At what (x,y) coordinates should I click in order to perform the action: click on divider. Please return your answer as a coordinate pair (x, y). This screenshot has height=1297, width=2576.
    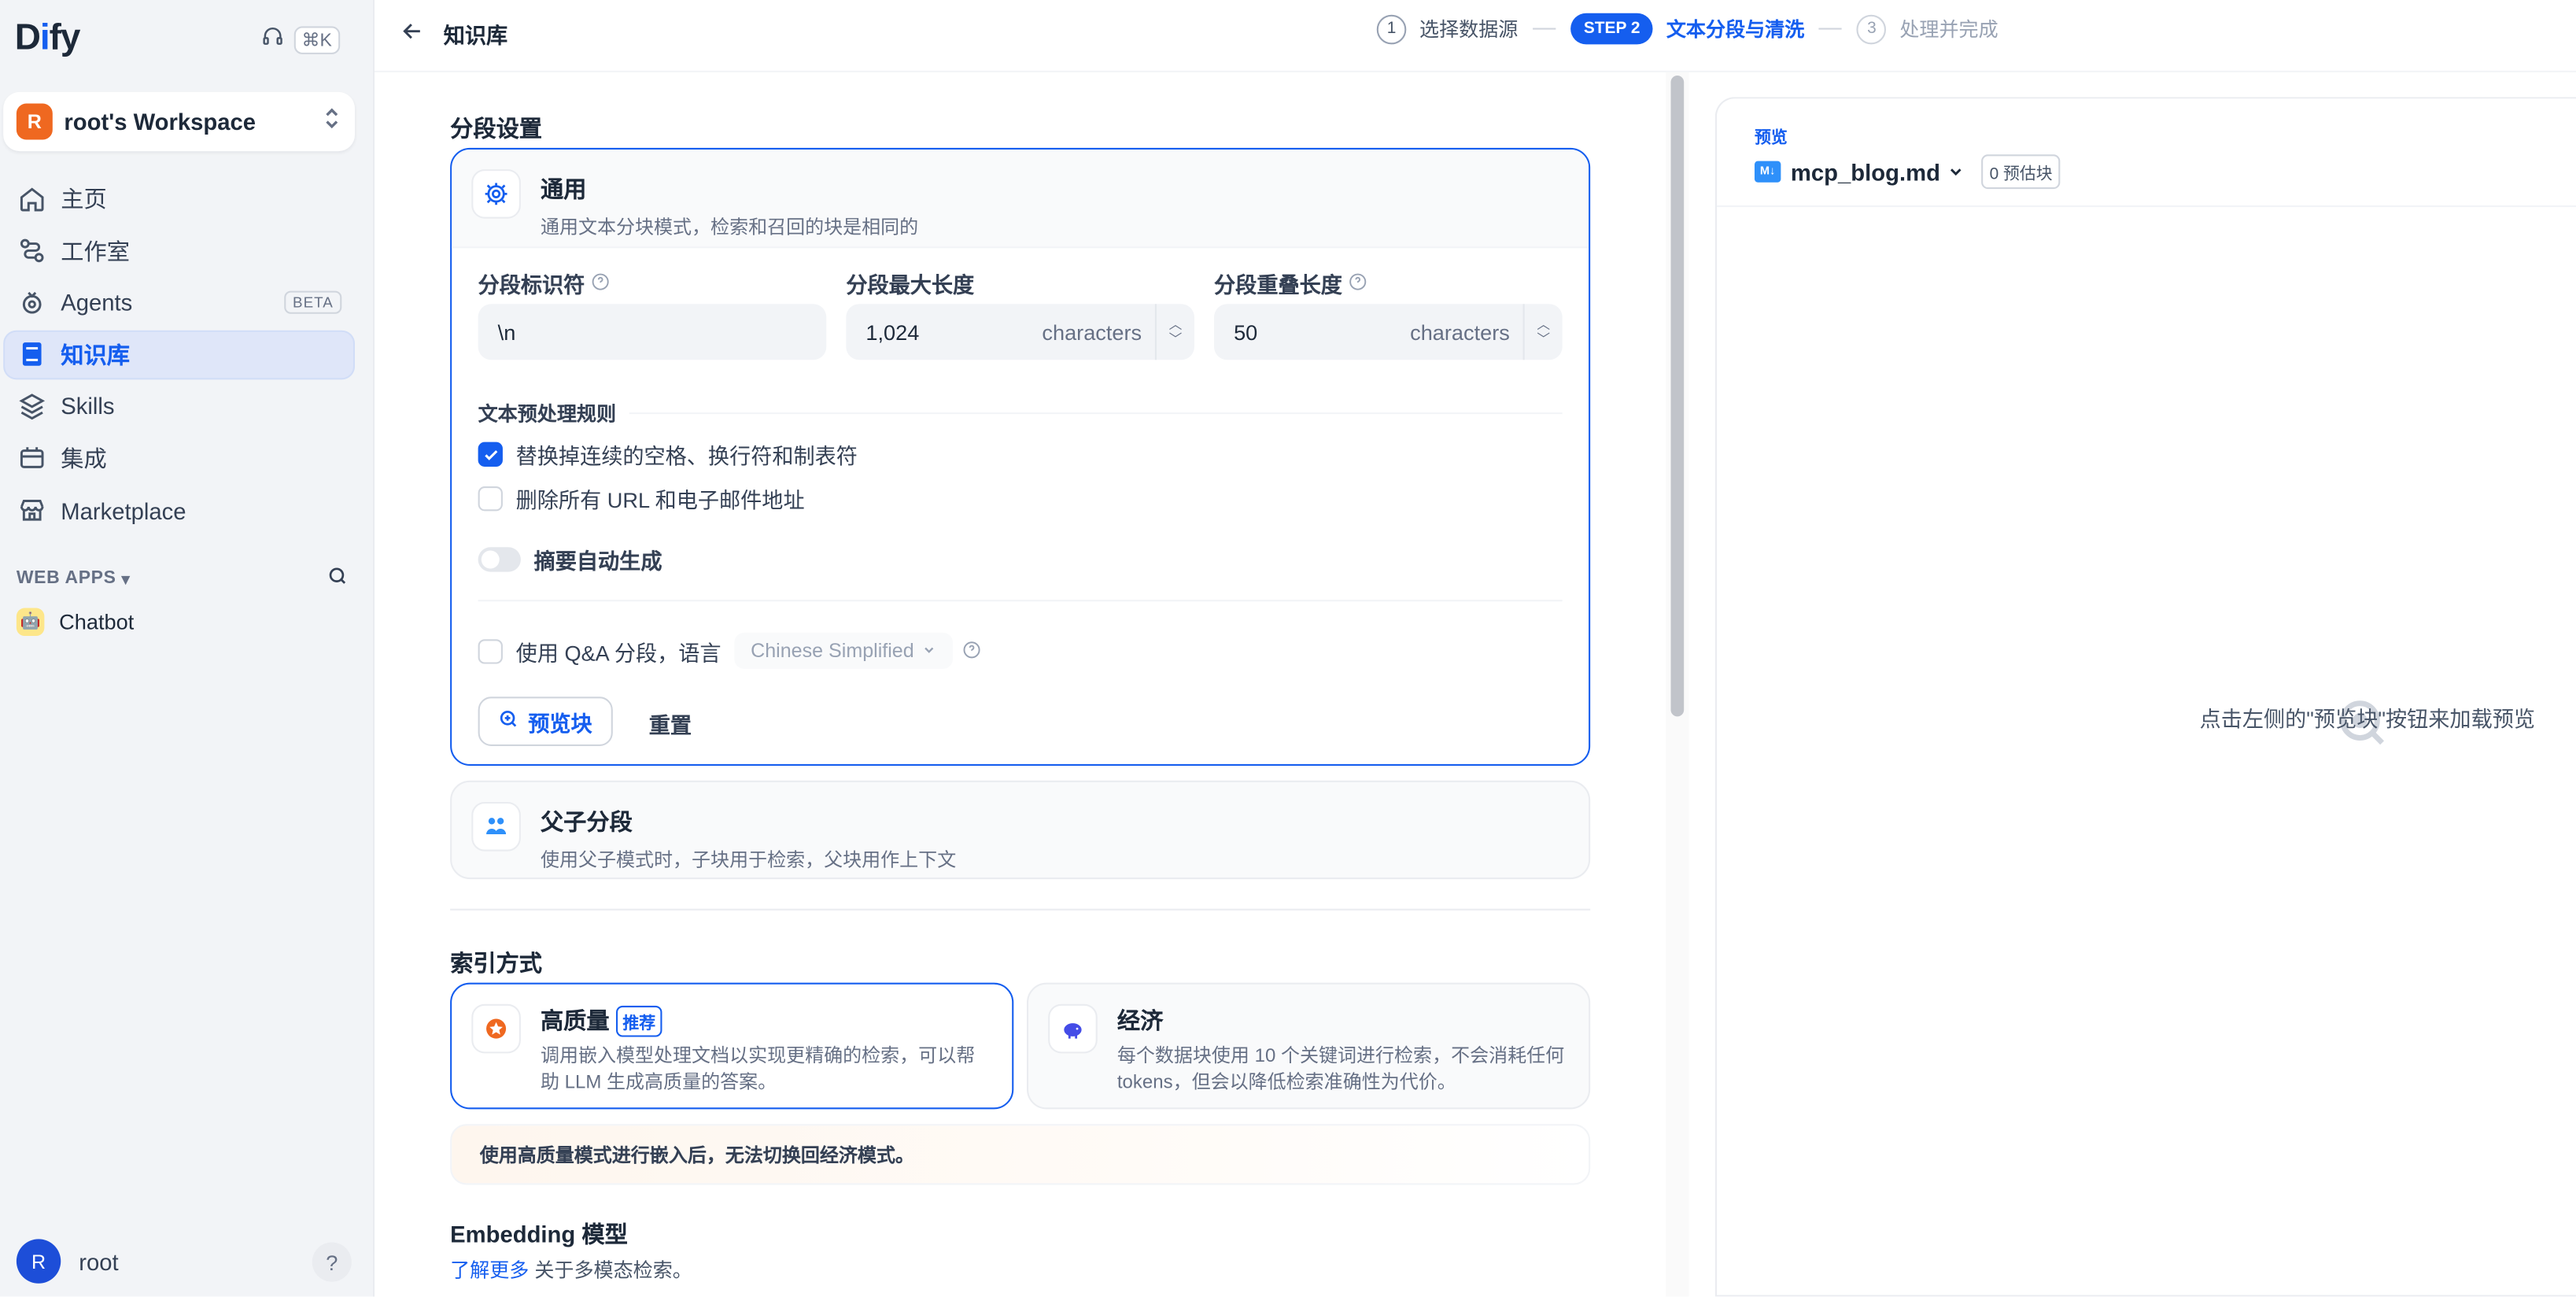
    Looking at the image, I should click on (1020, 601).